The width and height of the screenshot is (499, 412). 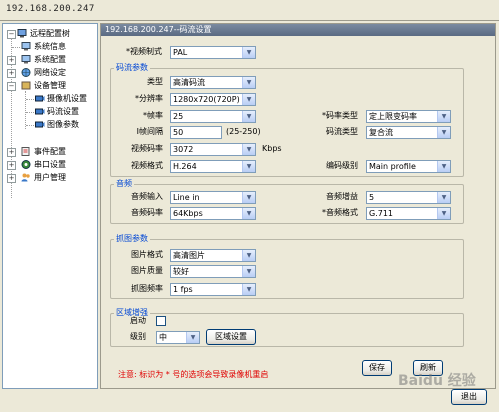 What do you see at coordinates (50, 47) in the screenshot?
I see `tree-item-system-info: 系统信息` at bounding box center [50, 47].